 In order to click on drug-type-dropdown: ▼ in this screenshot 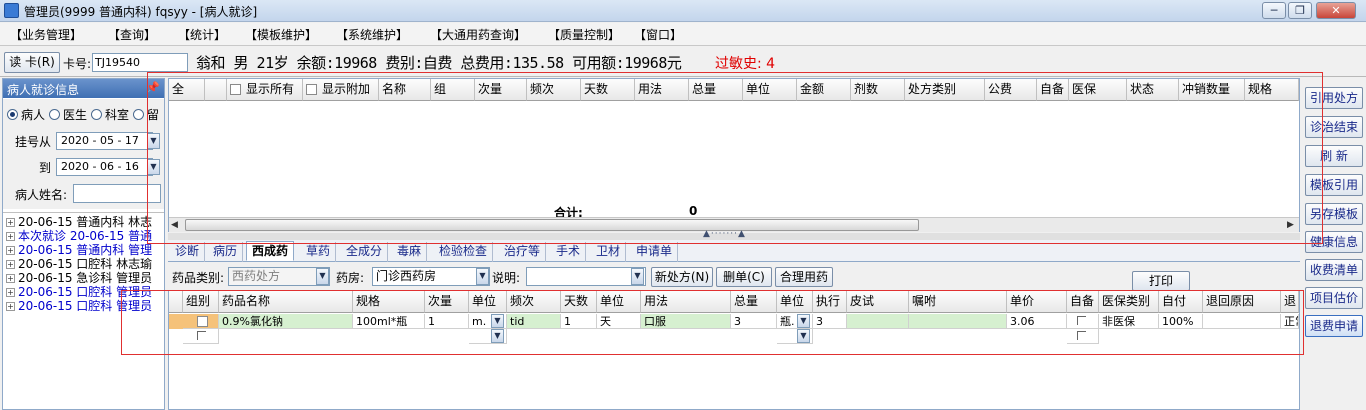, I will do `click(322, 276)`.